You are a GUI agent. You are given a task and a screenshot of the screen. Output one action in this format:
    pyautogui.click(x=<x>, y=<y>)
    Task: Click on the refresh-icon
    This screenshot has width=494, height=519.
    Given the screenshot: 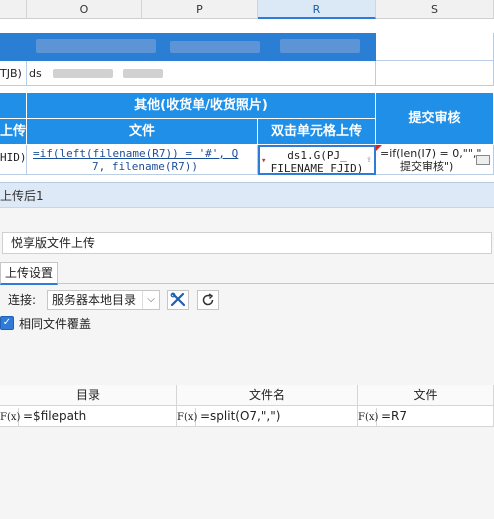 What is the action you would take?
    pyautogui.click(x=208, y=299)
    